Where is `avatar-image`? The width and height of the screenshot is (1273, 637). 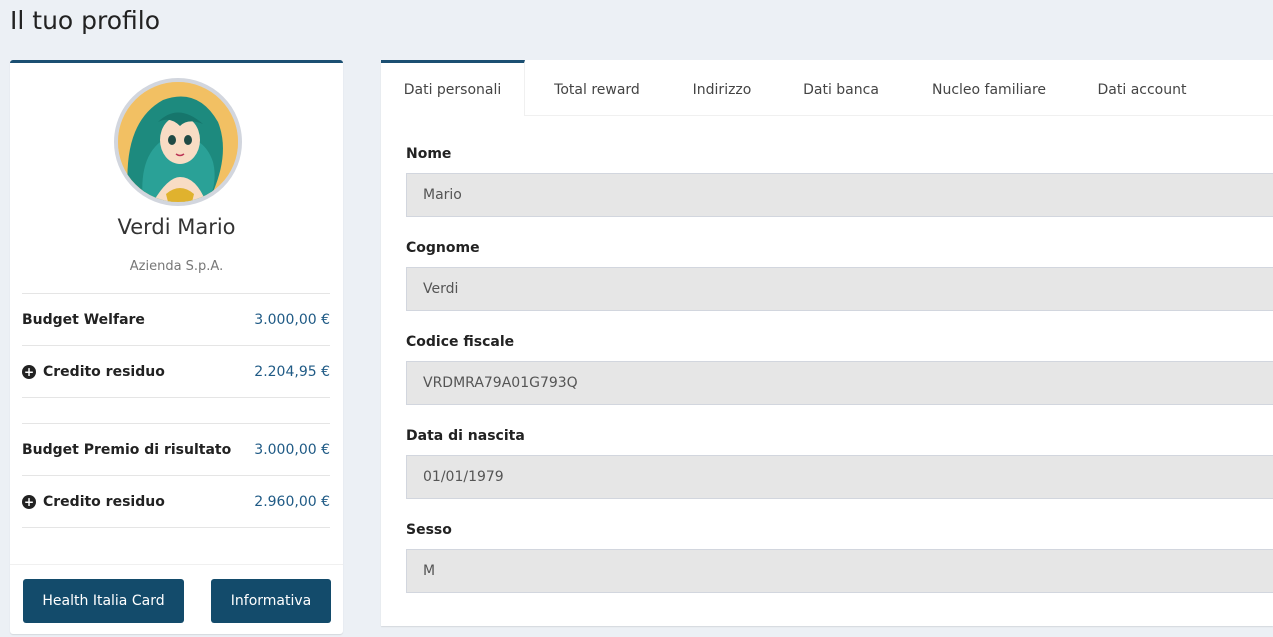
avatar-image is located at coordinates (178, 142).